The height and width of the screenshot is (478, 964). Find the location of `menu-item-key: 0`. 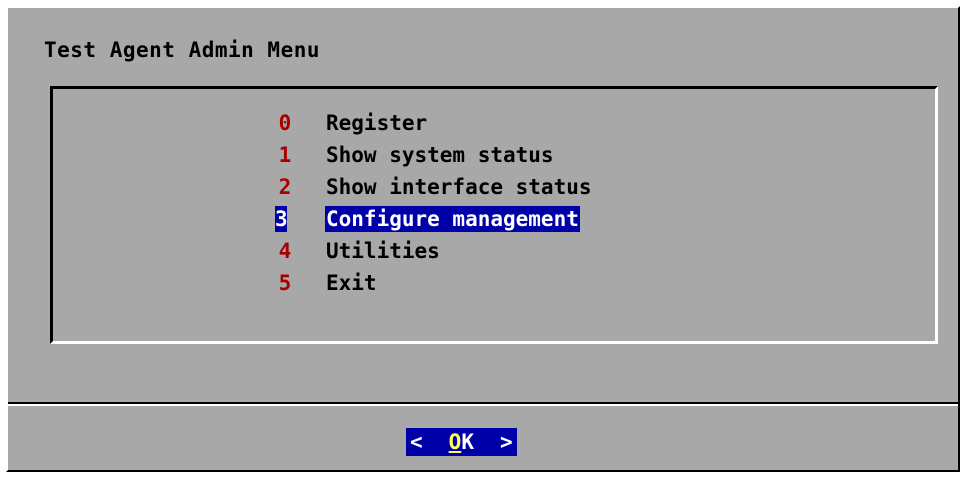

menu-item-key: 0 is located at coordinates (285, 123).